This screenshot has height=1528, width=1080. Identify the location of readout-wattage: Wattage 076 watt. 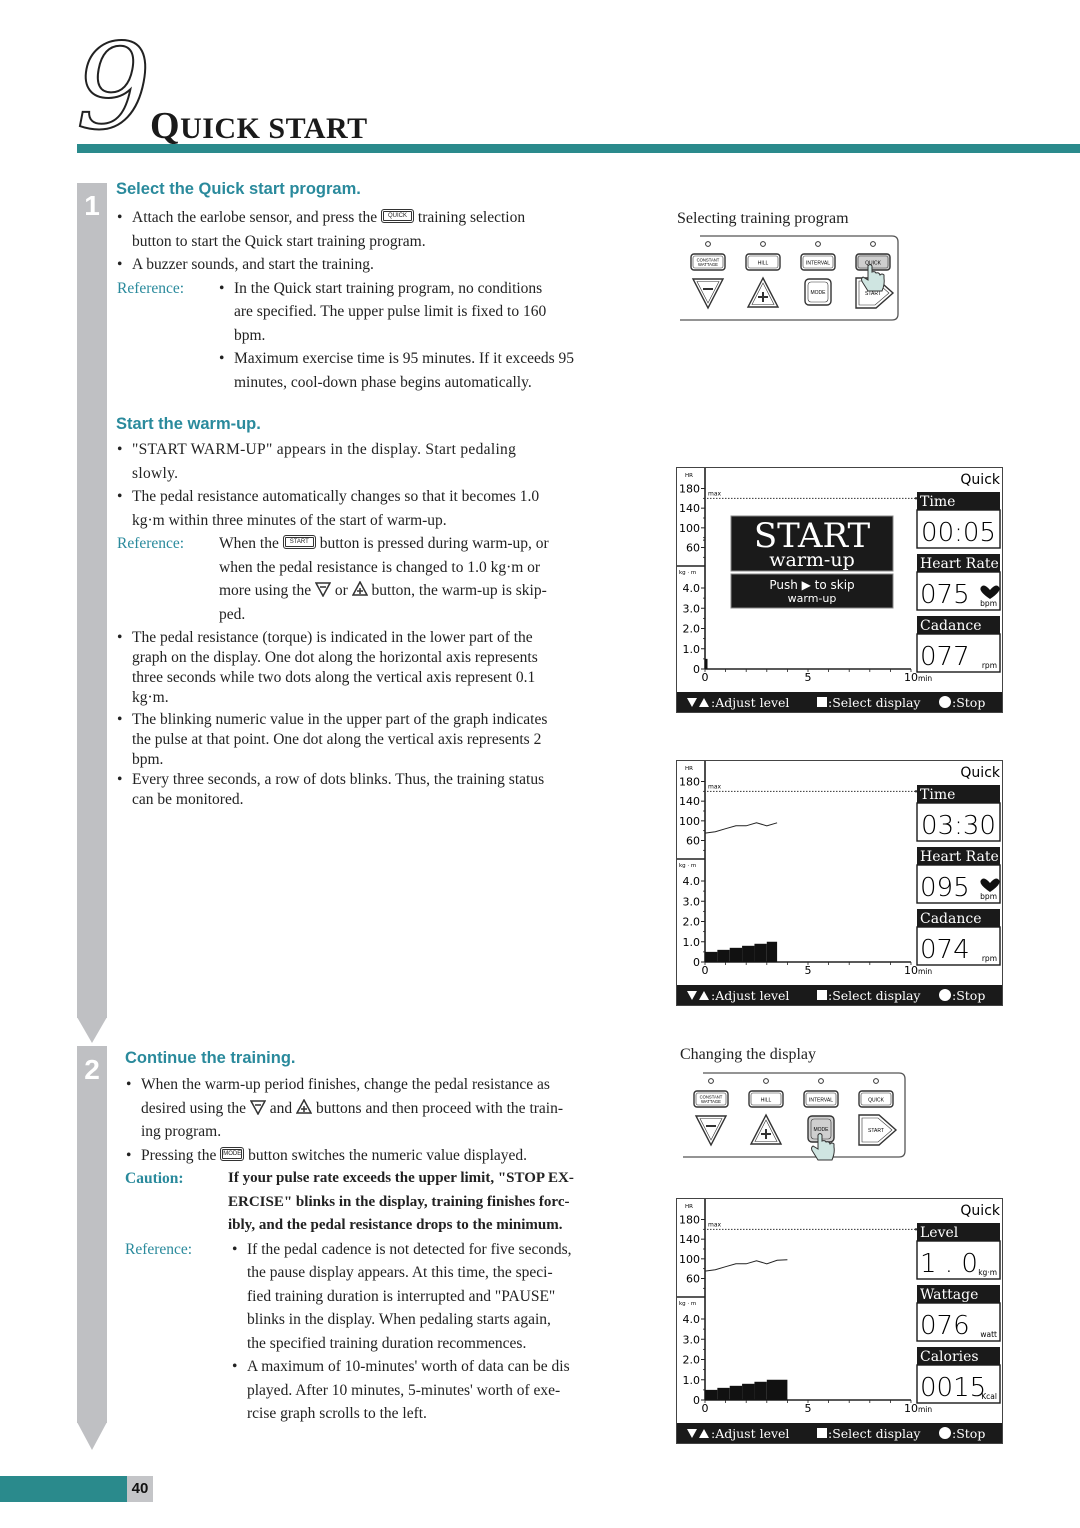
(958, 1313).